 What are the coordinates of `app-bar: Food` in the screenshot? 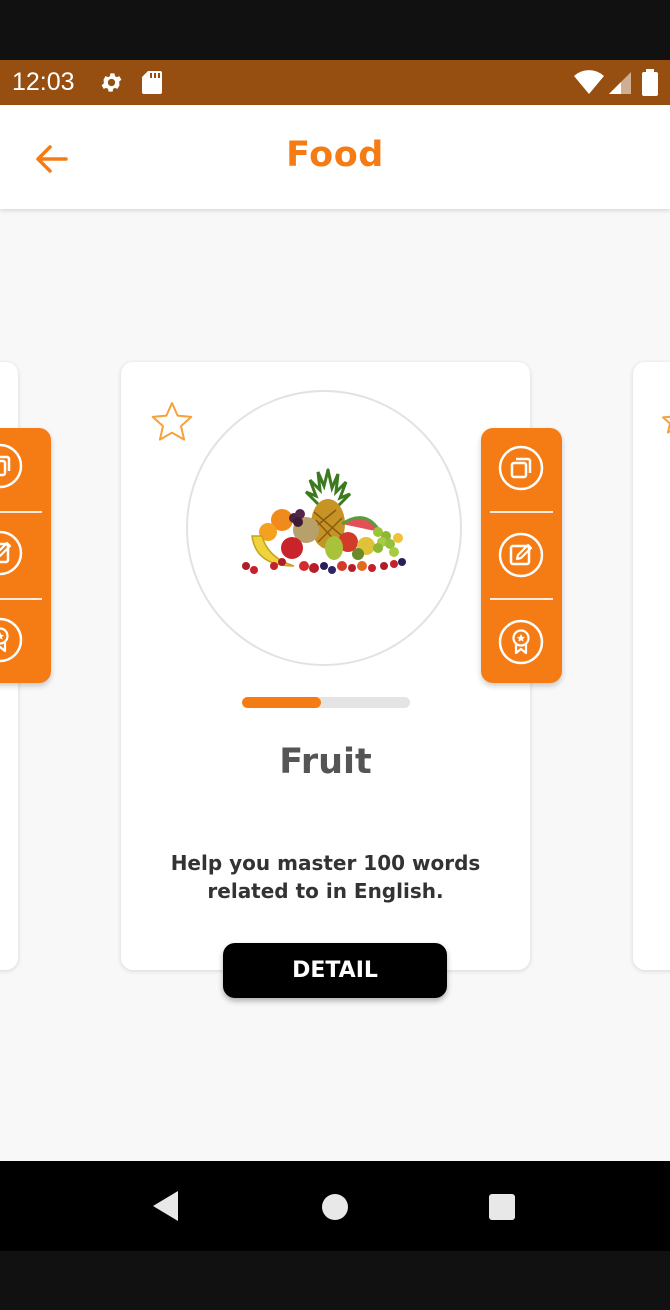 It's located at (335, 157).